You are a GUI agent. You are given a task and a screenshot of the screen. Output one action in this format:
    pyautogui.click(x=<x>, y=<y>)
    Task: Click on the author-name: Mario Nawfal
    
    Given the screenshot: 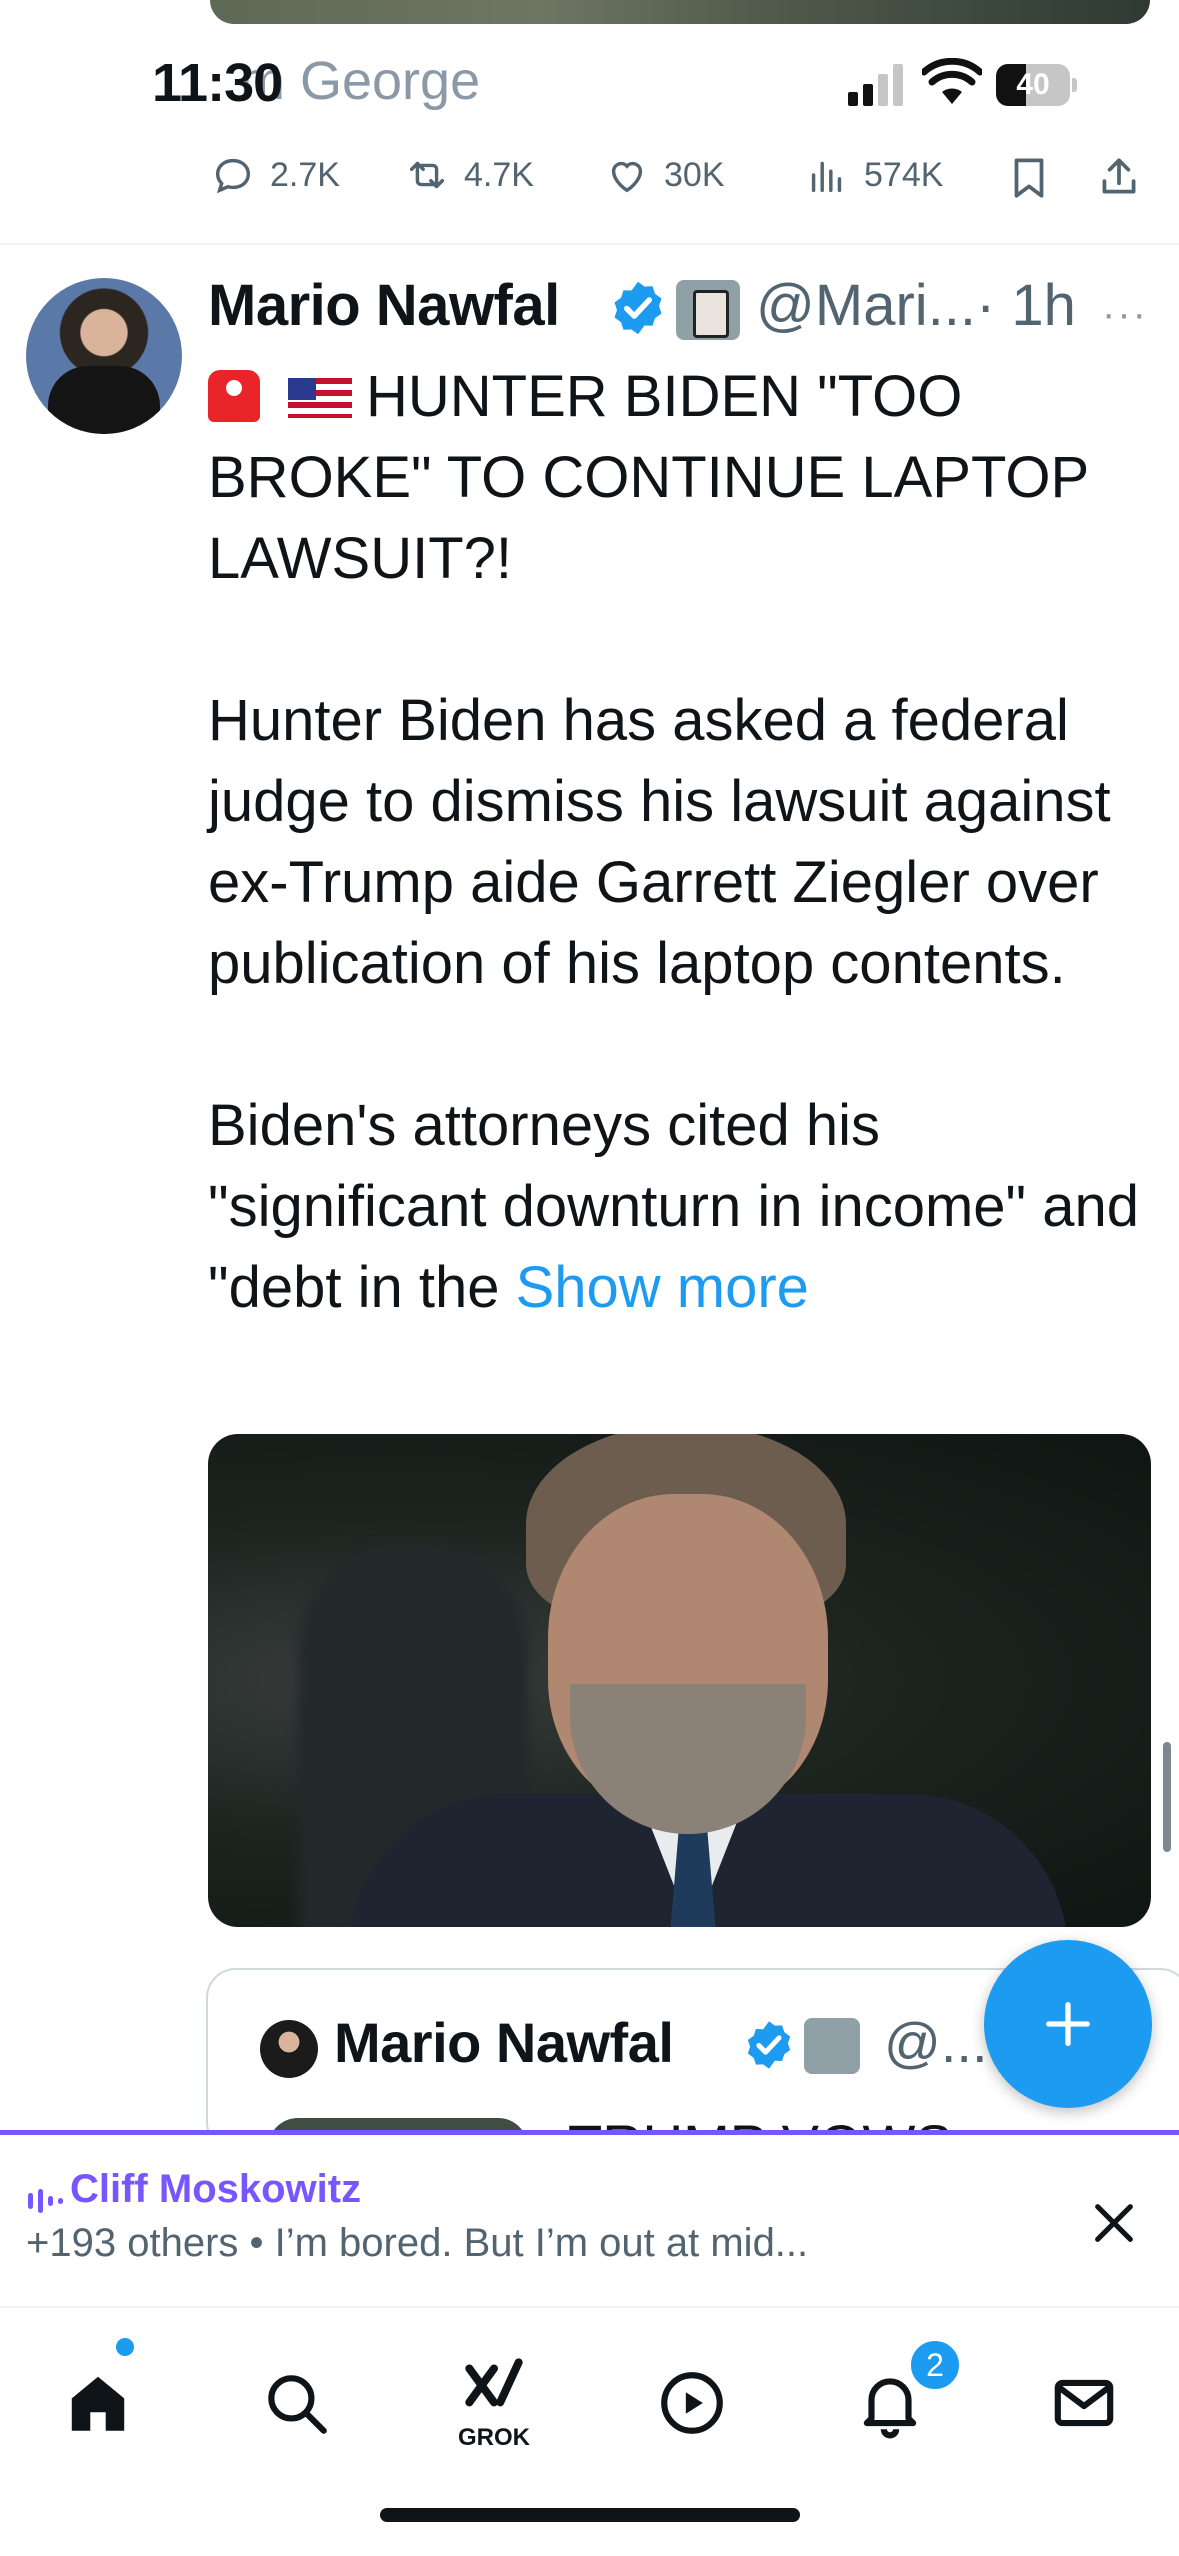 What is the action you would take?
    pyautogui.click(x=384, y=305)
    